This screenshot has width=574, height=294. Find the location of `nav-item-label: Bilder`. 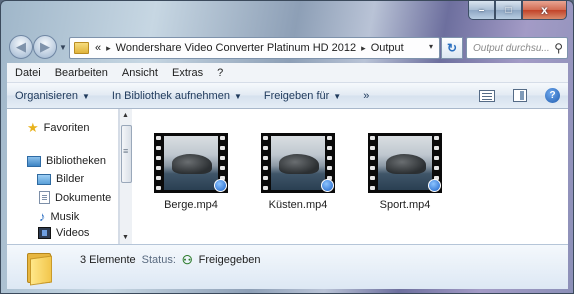

nav-item-label: Bilder is located at coordinates (70, 179).